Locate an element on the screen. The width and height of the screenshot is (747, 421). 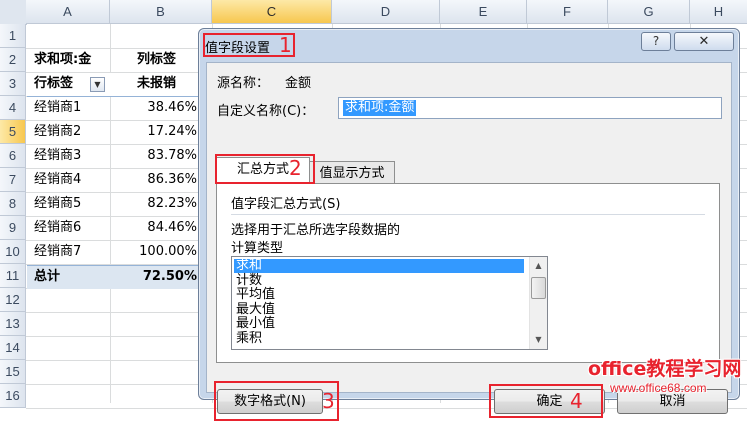
pivot-row-name: 经销商3 is located at coordinates (79, 156).